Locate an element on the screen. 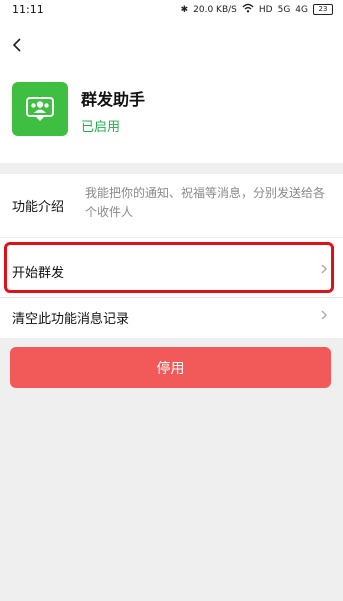 This screenshot has width=343, height=601. start-broadcast-label: 开始群发 is located at coordinates (38, 273).